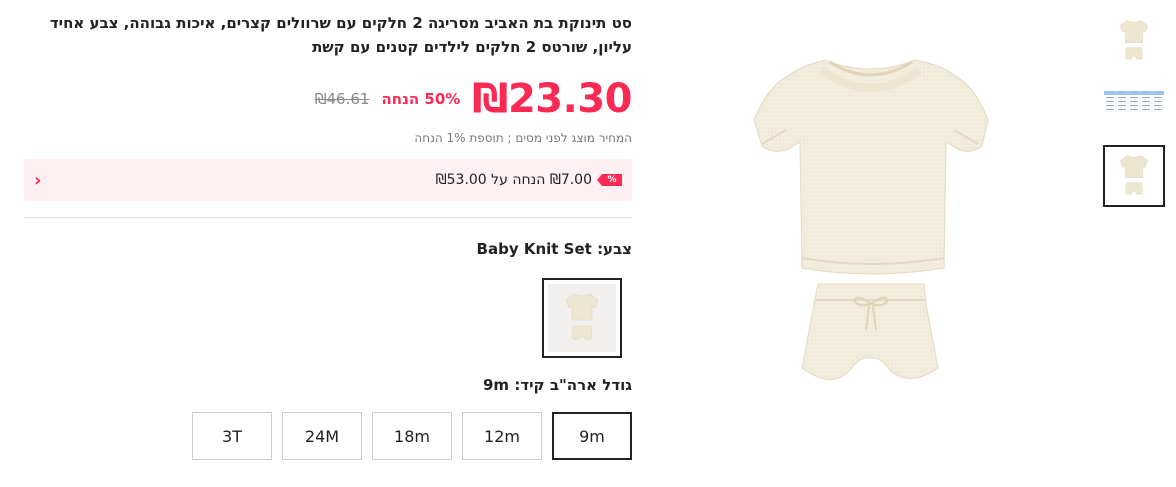  Describe the element at coordinates (496, 385) in the screenshot. I see `size-value: 9m` at that location.